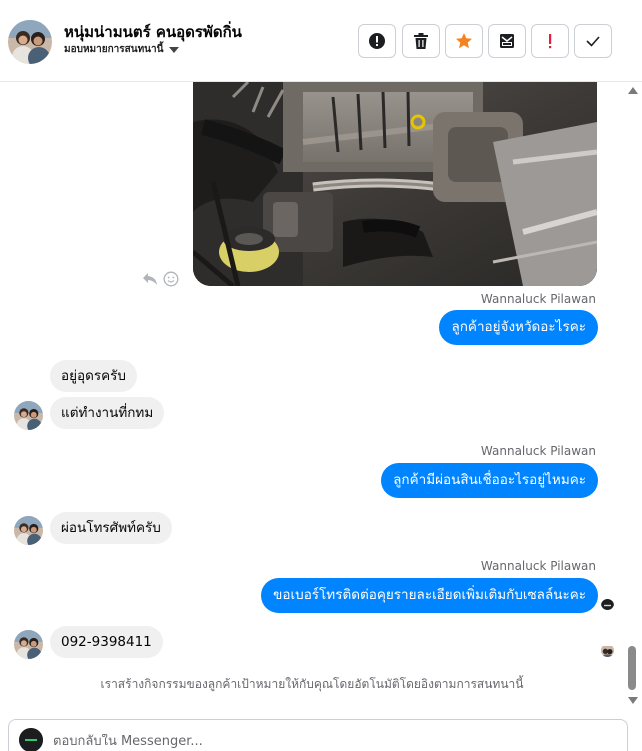 The image size is (642, 751). I want to click on exclamation-circle-icon, so click(377, 41).